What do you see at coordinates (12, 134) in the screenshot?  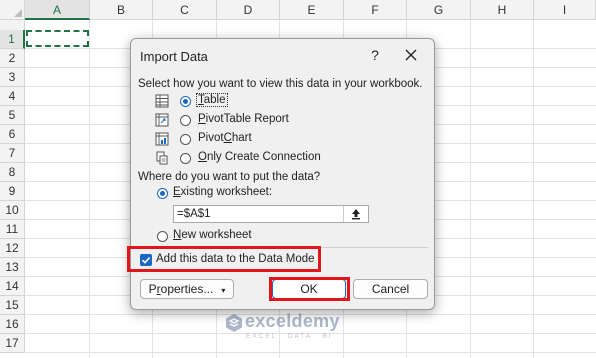 I see `row-header-6: 6` at bounding box center [12, 134].